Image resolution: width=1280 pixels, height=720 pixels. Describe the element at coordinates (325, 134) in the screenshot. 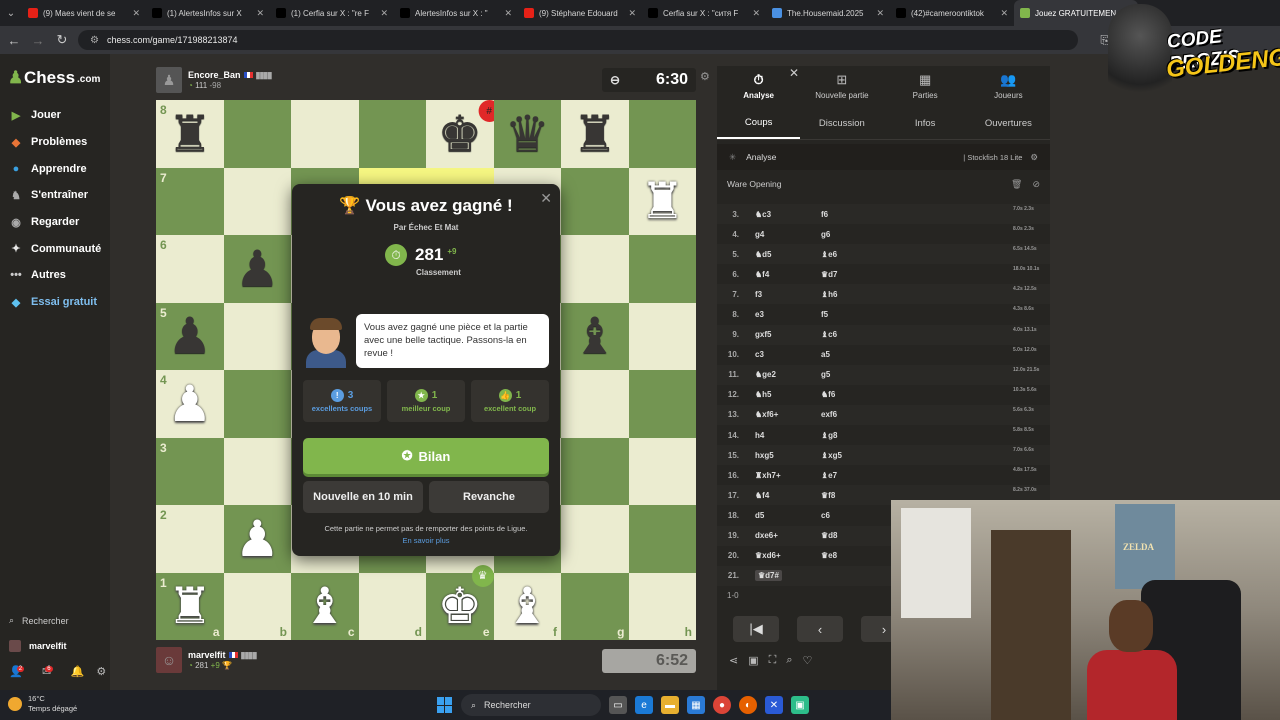

I see `square-c8` at that location.